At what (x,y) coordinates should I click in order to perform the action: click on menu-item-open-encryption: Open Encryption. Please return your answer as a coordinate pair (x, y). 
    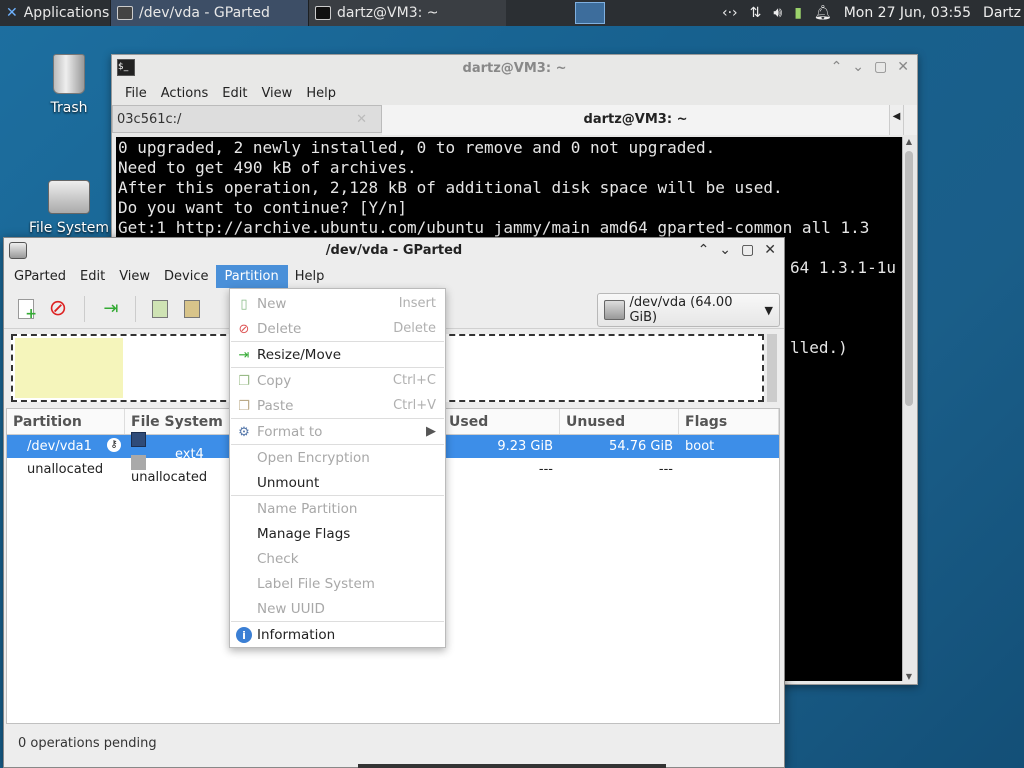
    Looking at the image, I should click on (337, 457).